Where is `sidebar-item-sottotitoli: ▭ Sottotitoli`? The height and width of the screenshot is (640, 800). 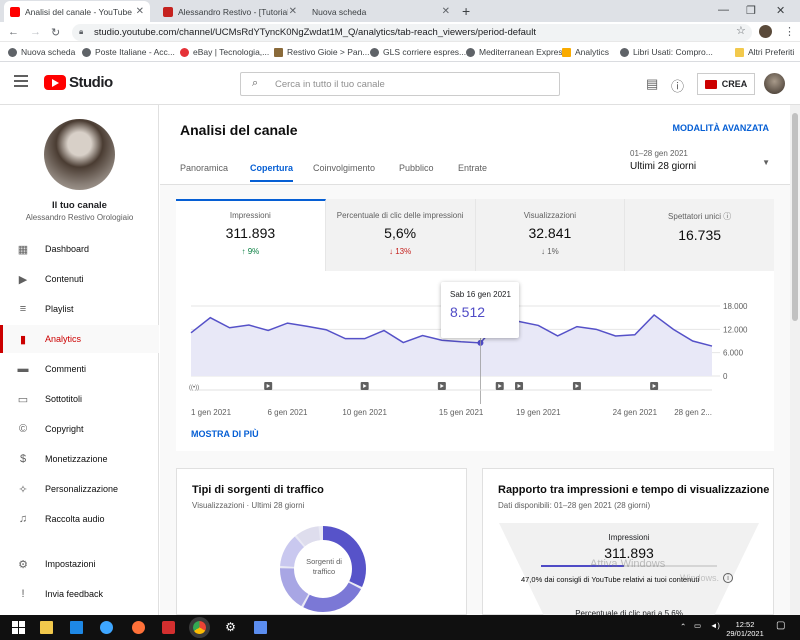
sidebar-item-sottotitoli: ▭ Sottotitoli is located at coordinates (79, 399).